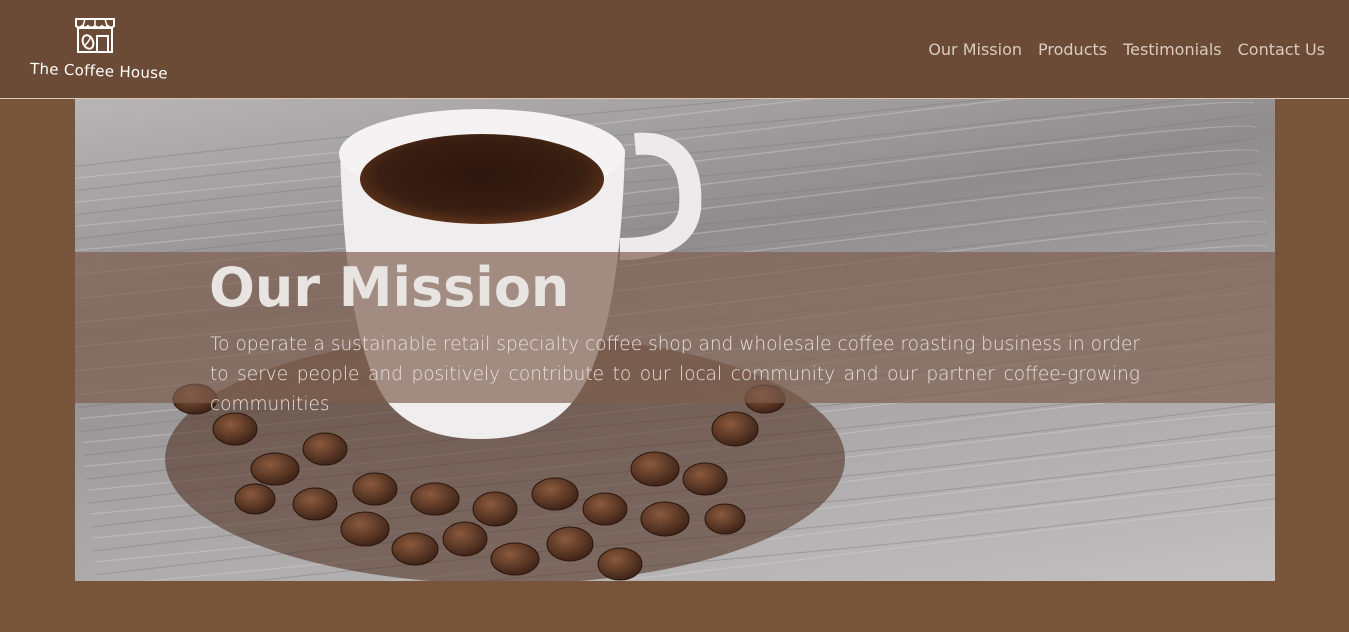 This screenshot has width=1349, height=632. I want to click on brand-logo: The Coffee House, so click(98, 51).